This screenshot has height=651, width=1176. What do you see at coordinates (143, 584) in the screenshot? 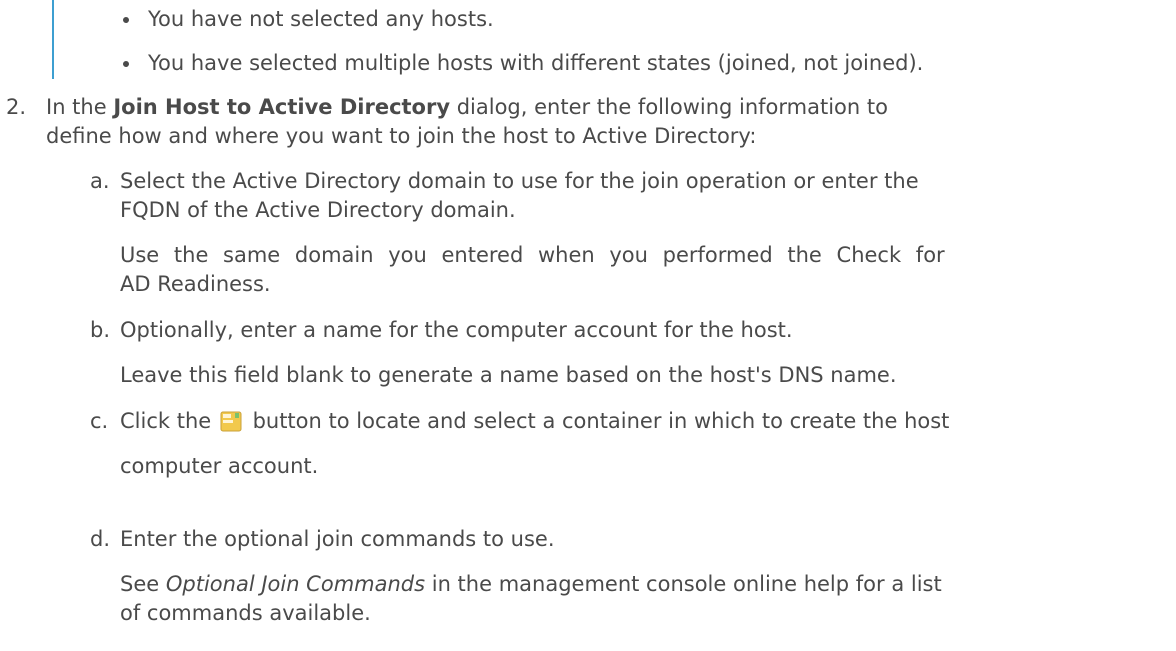
I see `substep-d-note-pre: See` at bounding box center [143, 584].